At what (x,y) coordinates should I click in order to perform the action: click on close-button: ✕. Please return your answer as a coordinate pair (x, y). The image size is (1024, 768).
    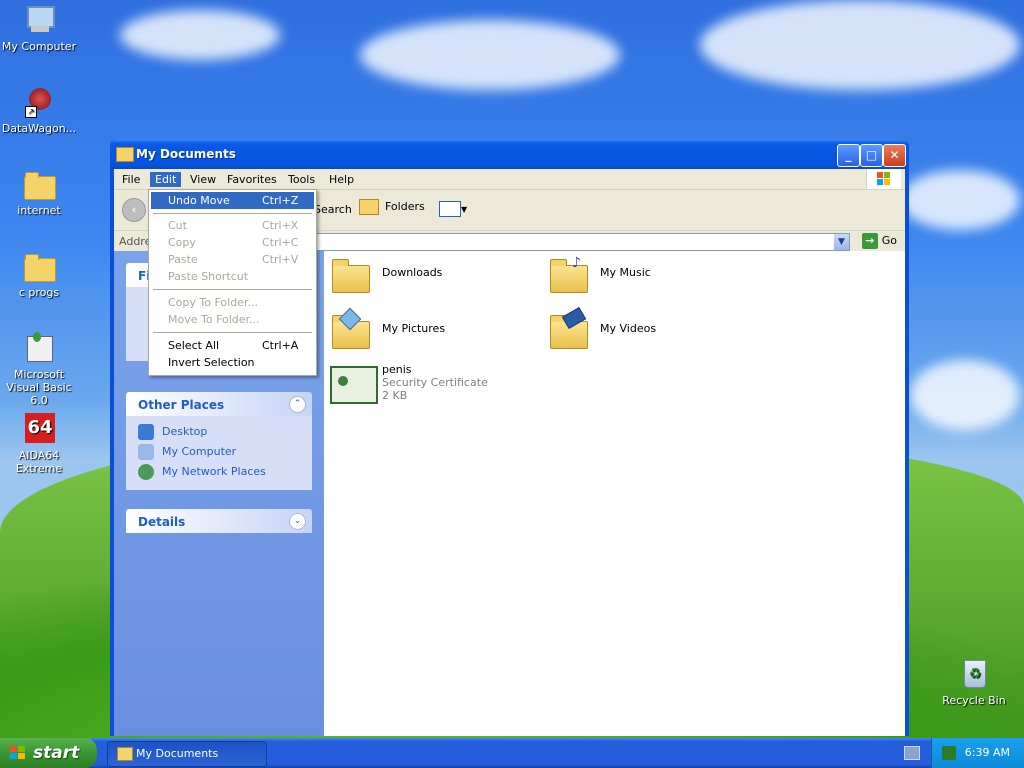
    Looking at the image, I should click on (894, 155).